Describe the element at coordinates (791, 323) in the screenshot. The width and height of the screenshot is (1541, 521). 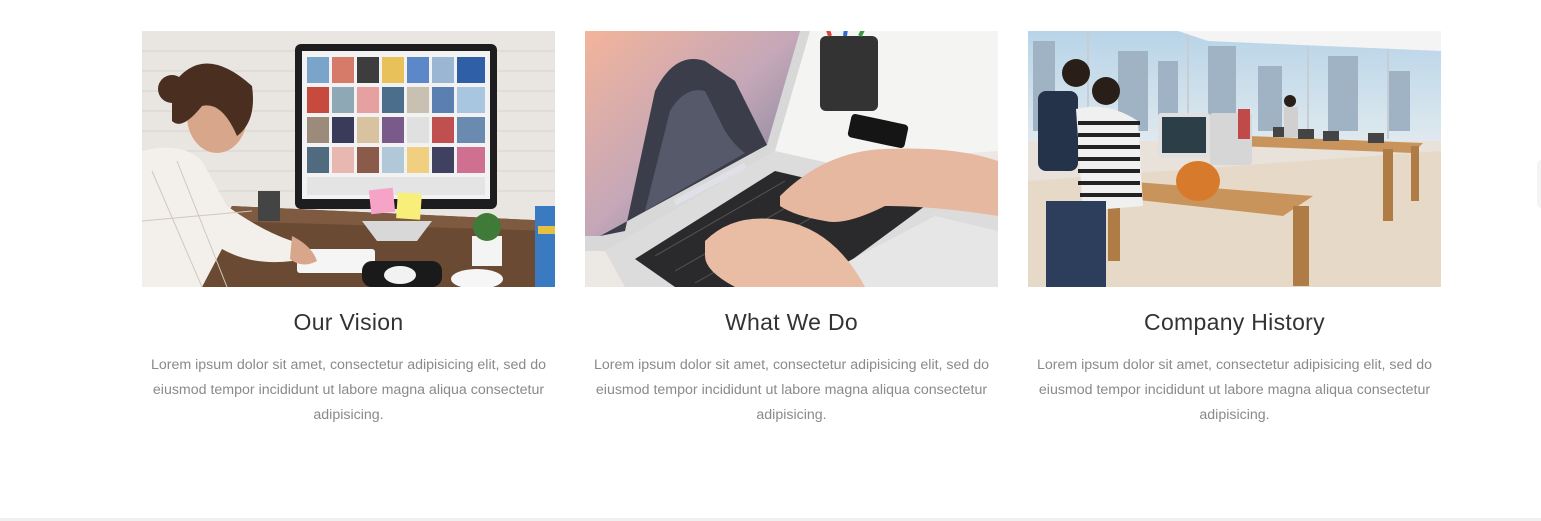
I see `card-title: What We Do` at that location.